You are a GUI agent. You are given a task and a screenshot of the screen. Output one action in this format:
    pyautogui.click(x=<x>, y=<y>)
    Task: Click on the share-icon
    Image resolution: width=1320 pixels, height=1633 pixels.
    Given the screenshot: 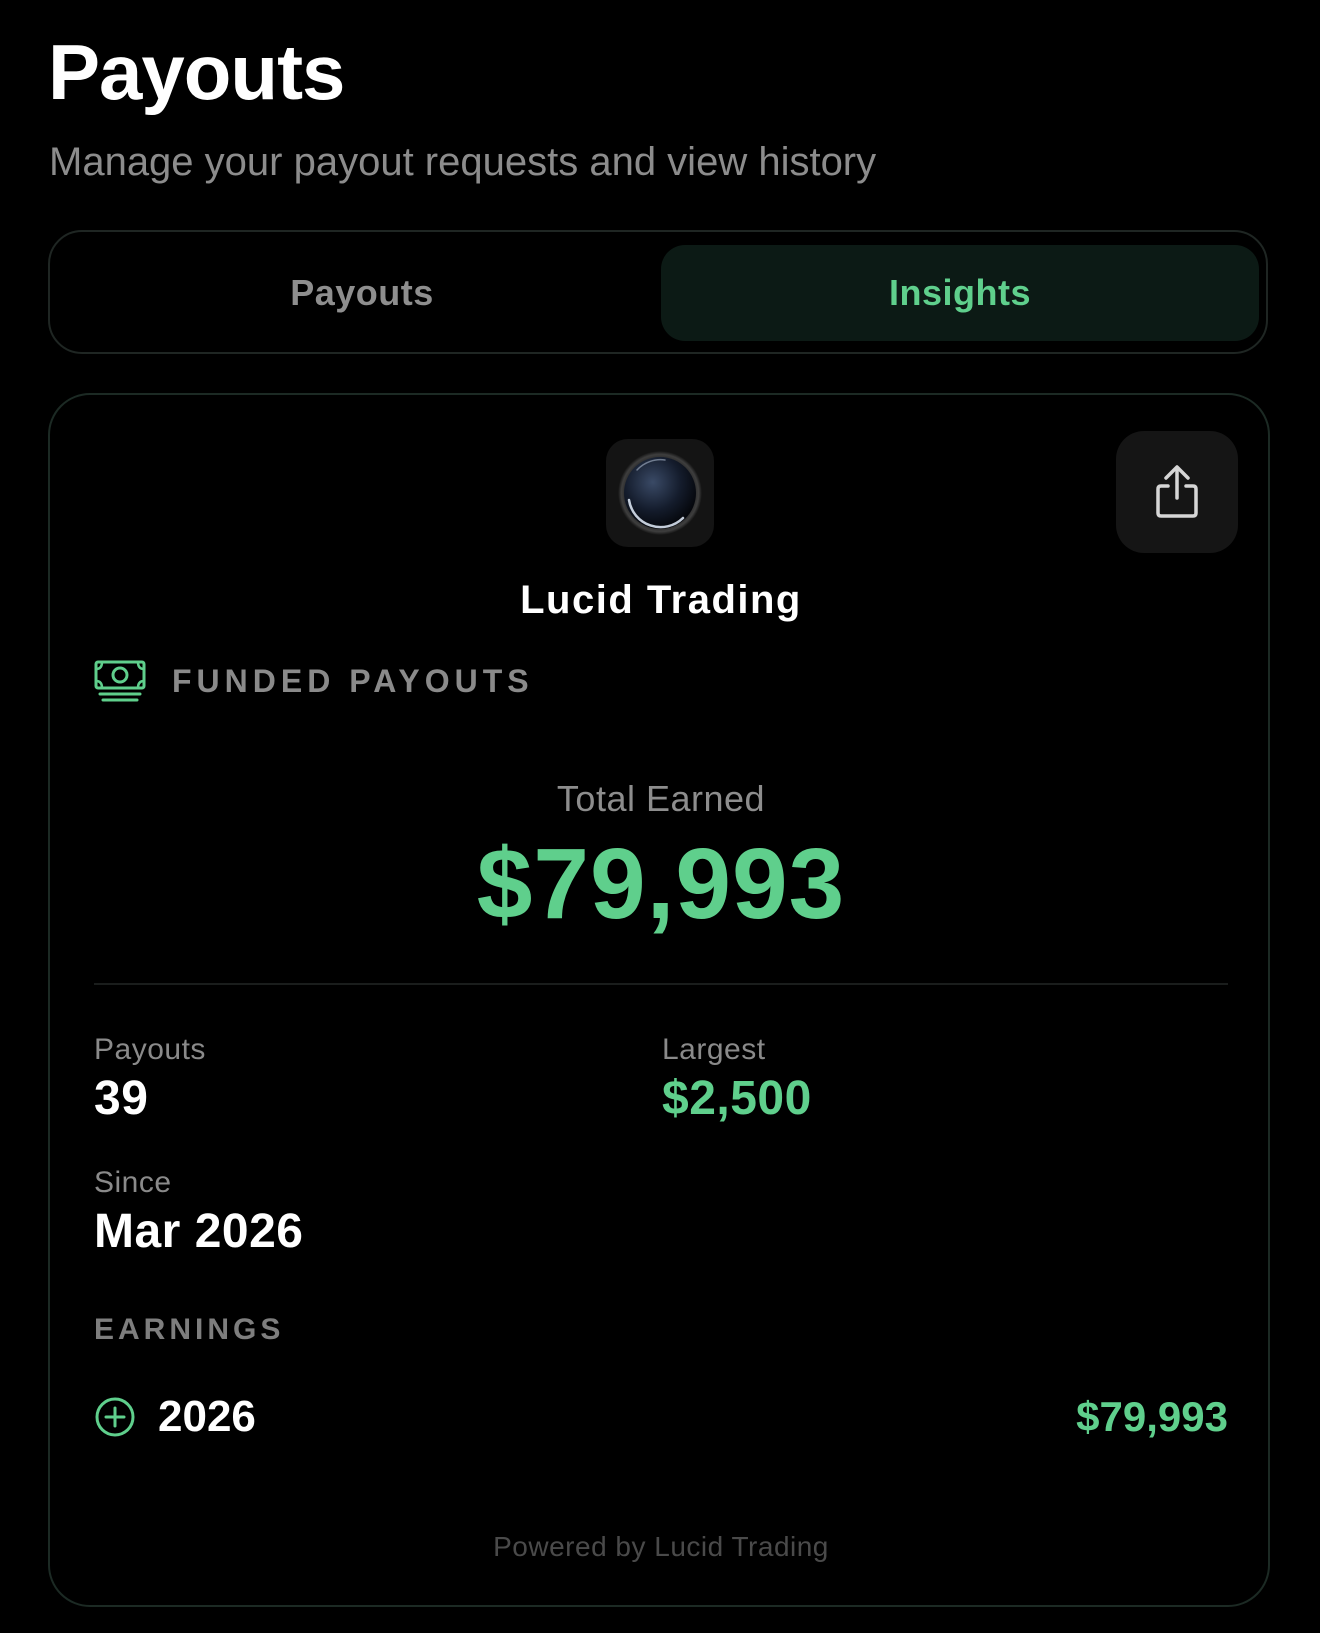 What is the action you would take?
    pyautogui.click(x=1177, y=491)
    